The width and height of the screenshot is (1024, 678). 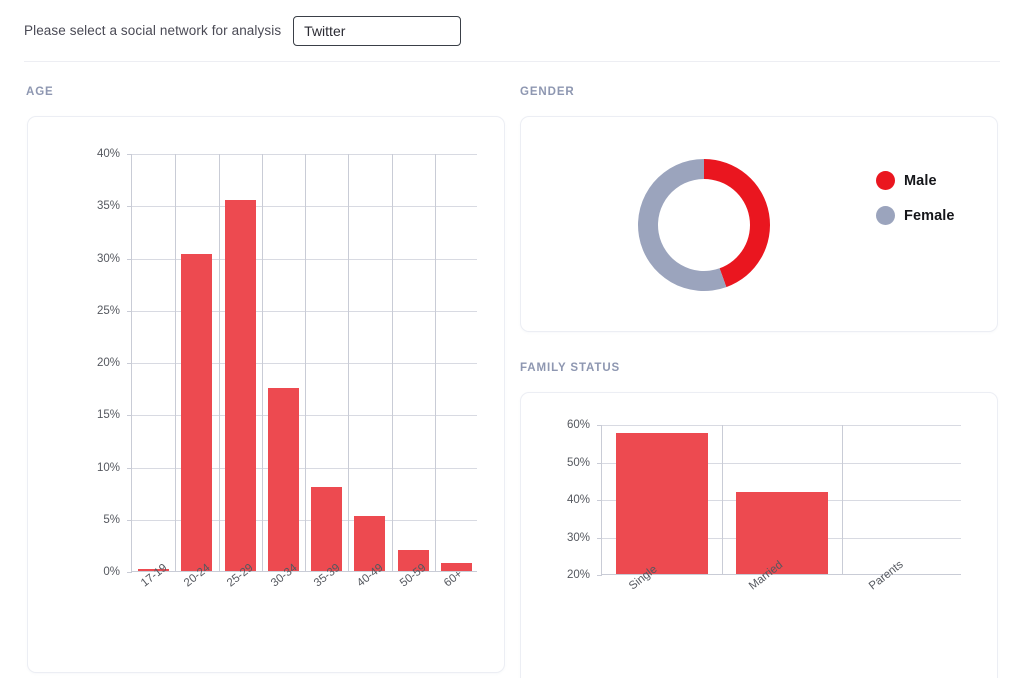 What do you see at coordinates (111, 572) in the screenshot?
I see `y-axis-tick-label: 0%` at bounding box center [111, 572].